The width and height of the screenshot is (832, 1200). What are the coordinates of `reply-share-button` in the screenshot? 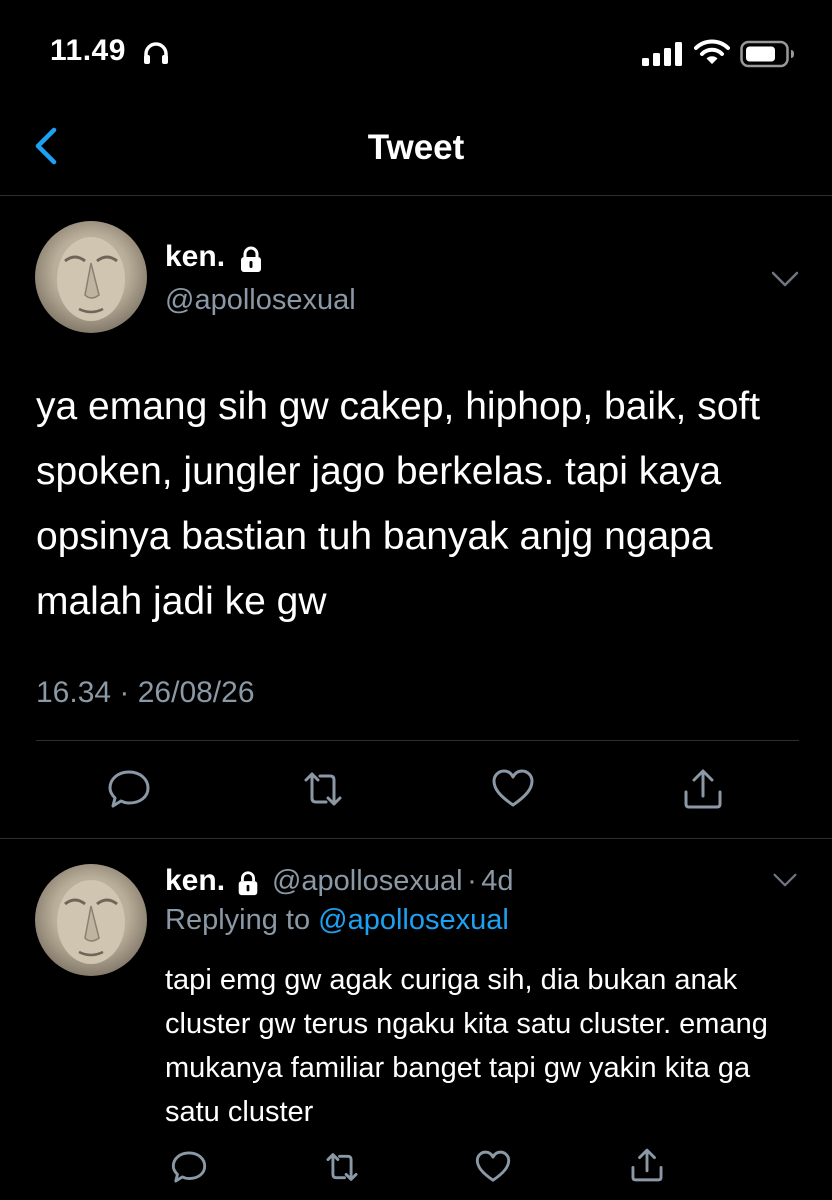 It's located at (647, 1165).